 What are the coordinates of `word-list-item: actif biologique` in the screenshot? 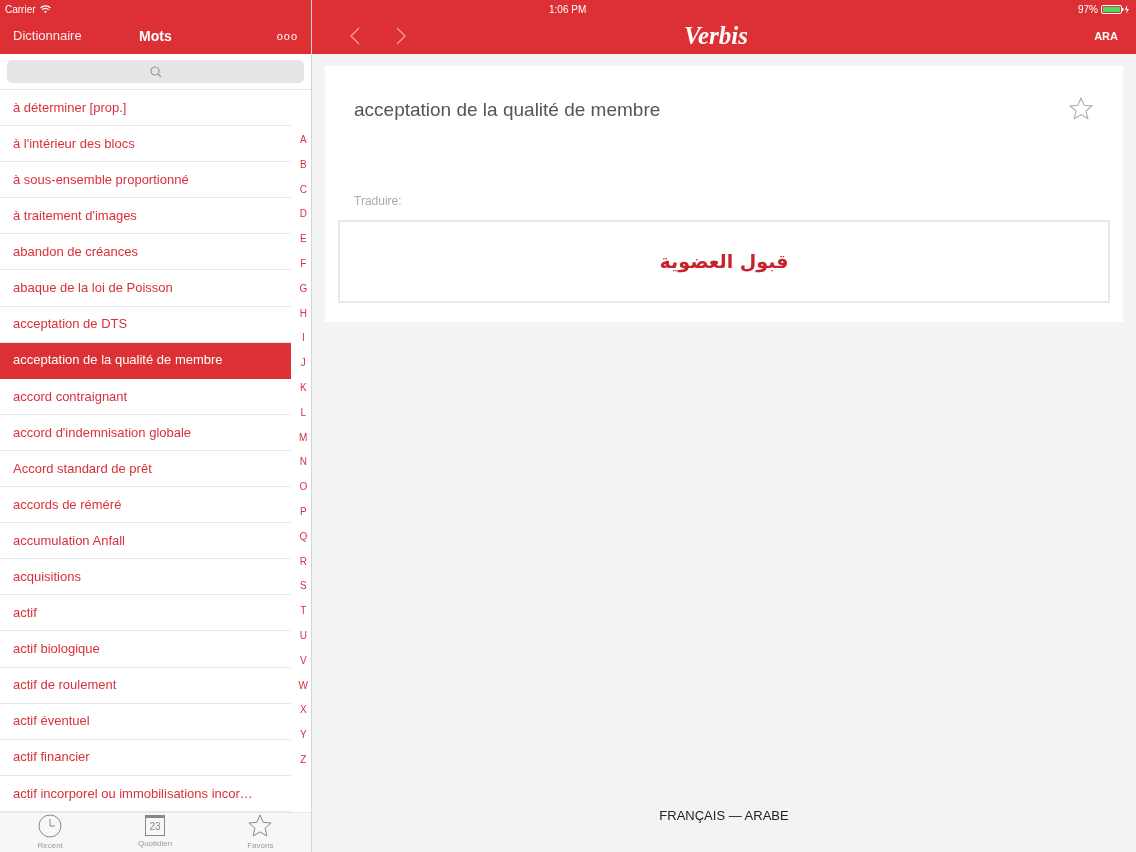 It's located at (145, 649).